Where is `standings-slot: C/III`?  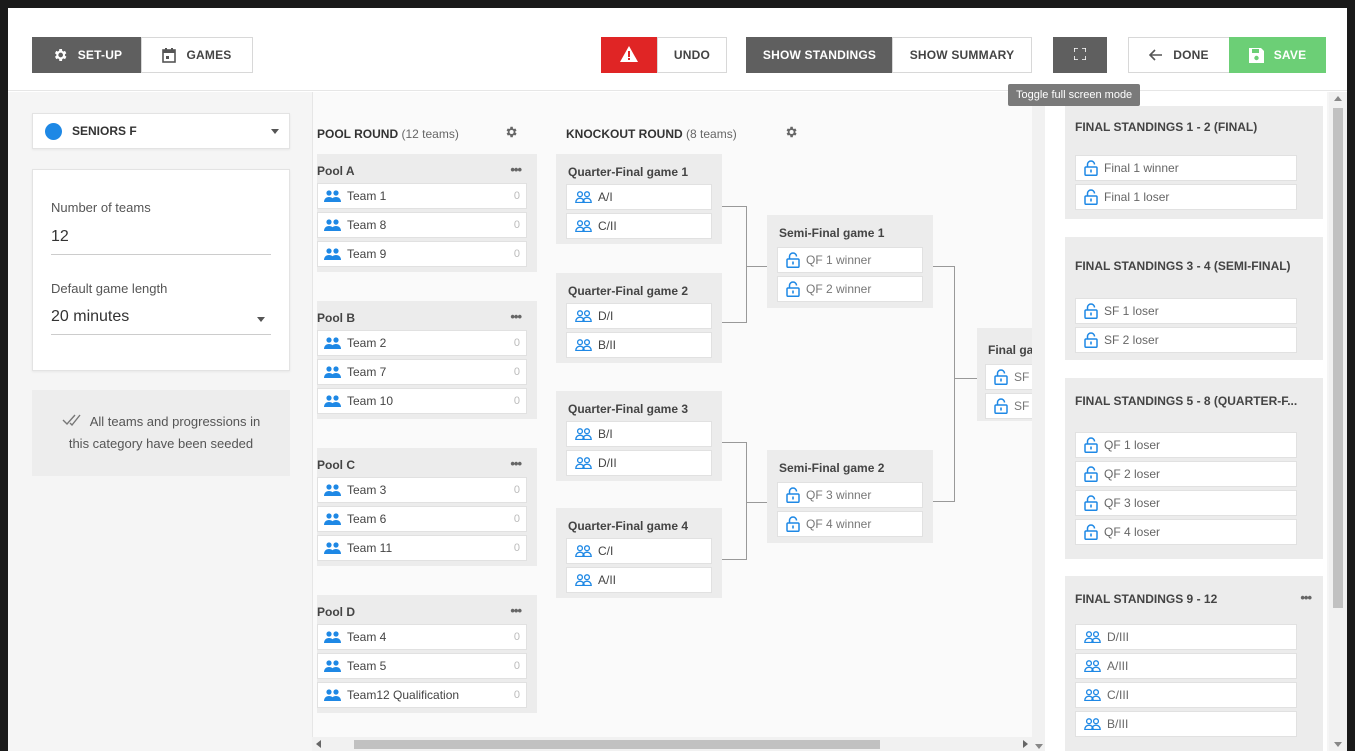 standings-slot: C/III is located at coordinates (1186, 695).